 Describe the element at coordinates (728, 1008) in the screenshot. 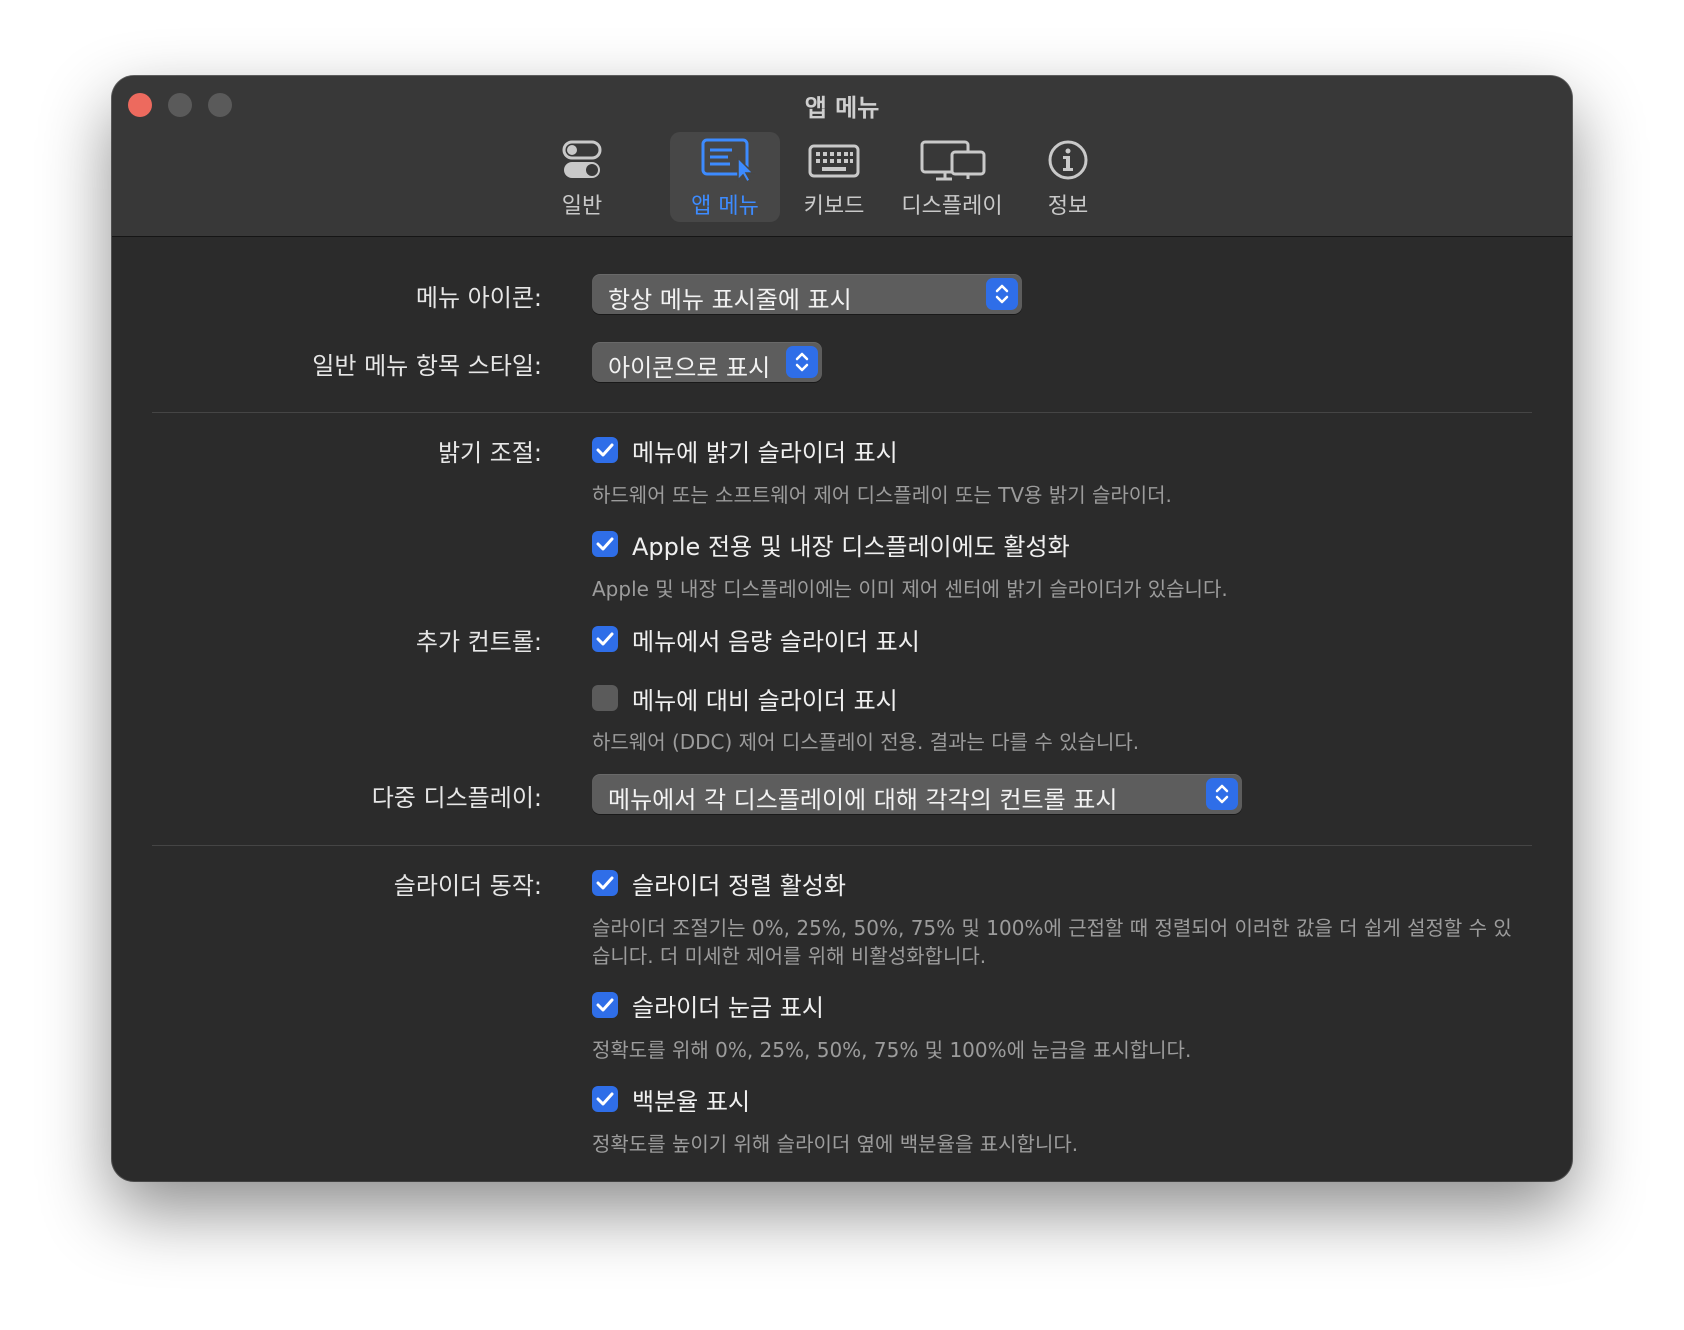

I see `slider-ticks-label: 슬라이더 눈금 표시` at that location.